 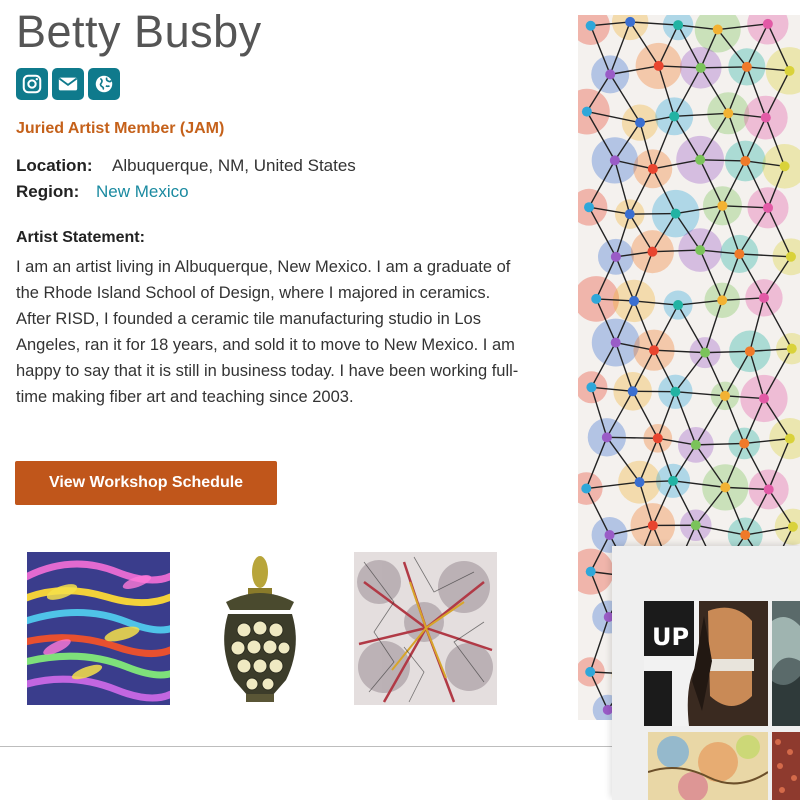 I want to click on section-divider, so click(x=306, y=746).